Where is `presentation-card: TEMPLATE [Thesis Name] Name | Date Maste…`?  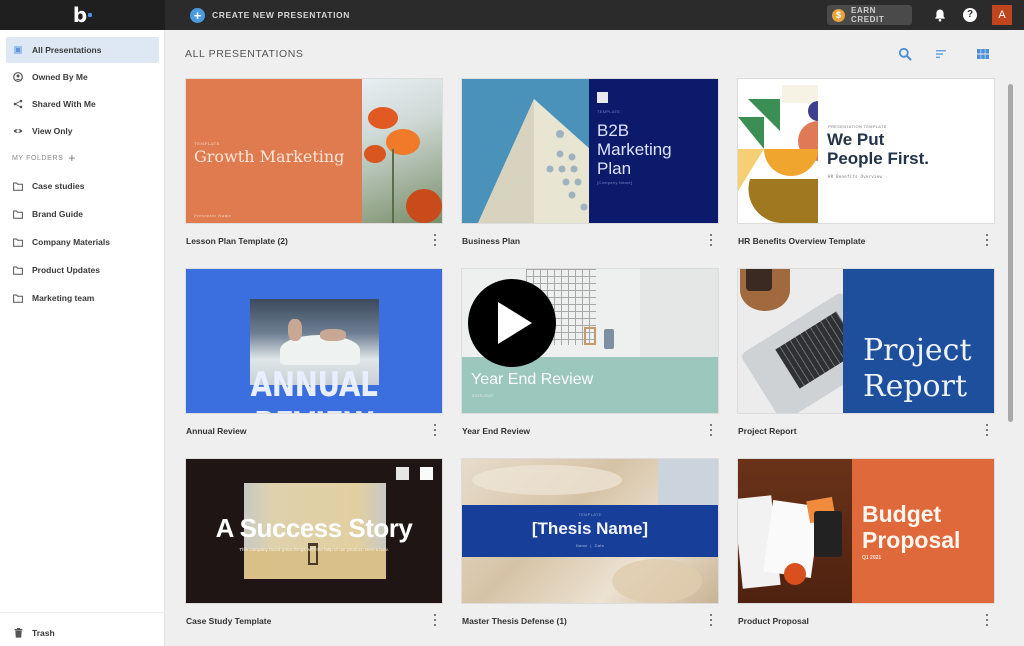
presentation-card: TEMPLATE [Thesis Name] Name | Date Maste… is located at coordinates (590, 542).